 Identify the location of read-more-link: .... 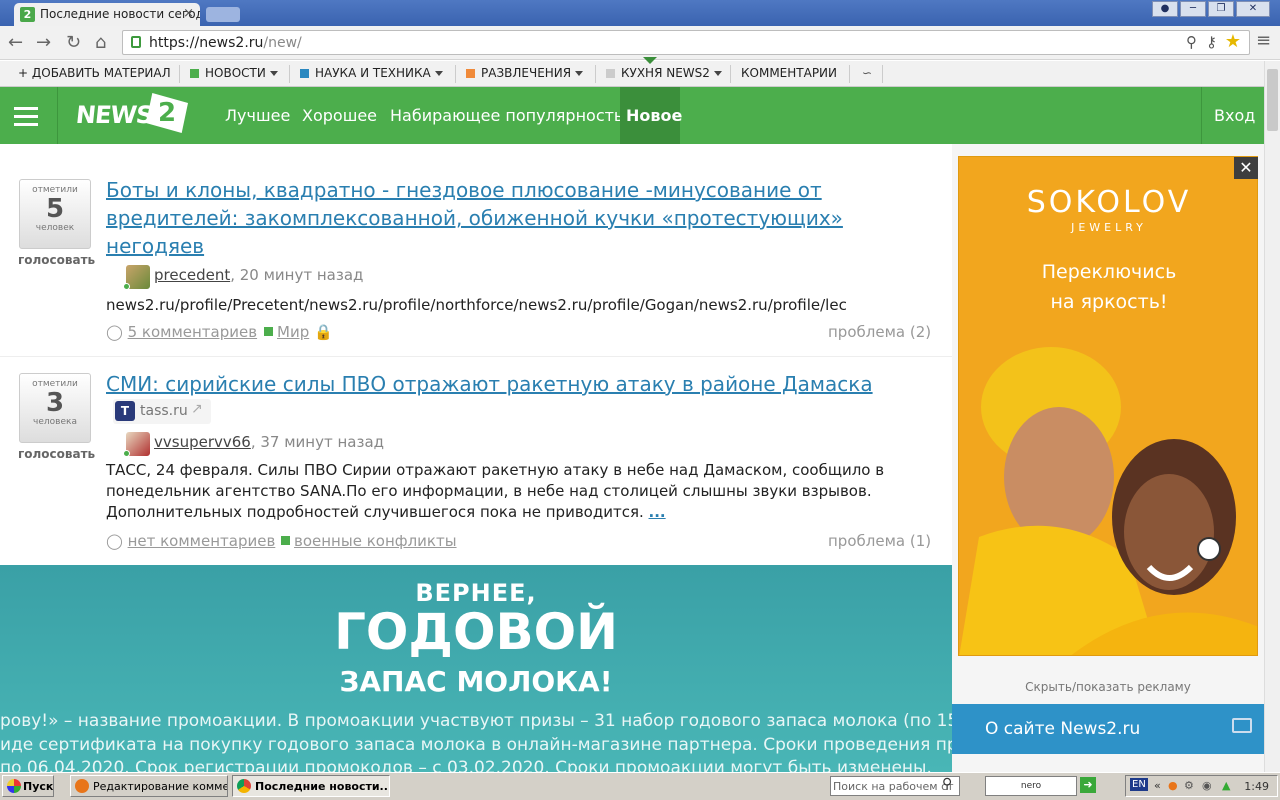
(657, 512).